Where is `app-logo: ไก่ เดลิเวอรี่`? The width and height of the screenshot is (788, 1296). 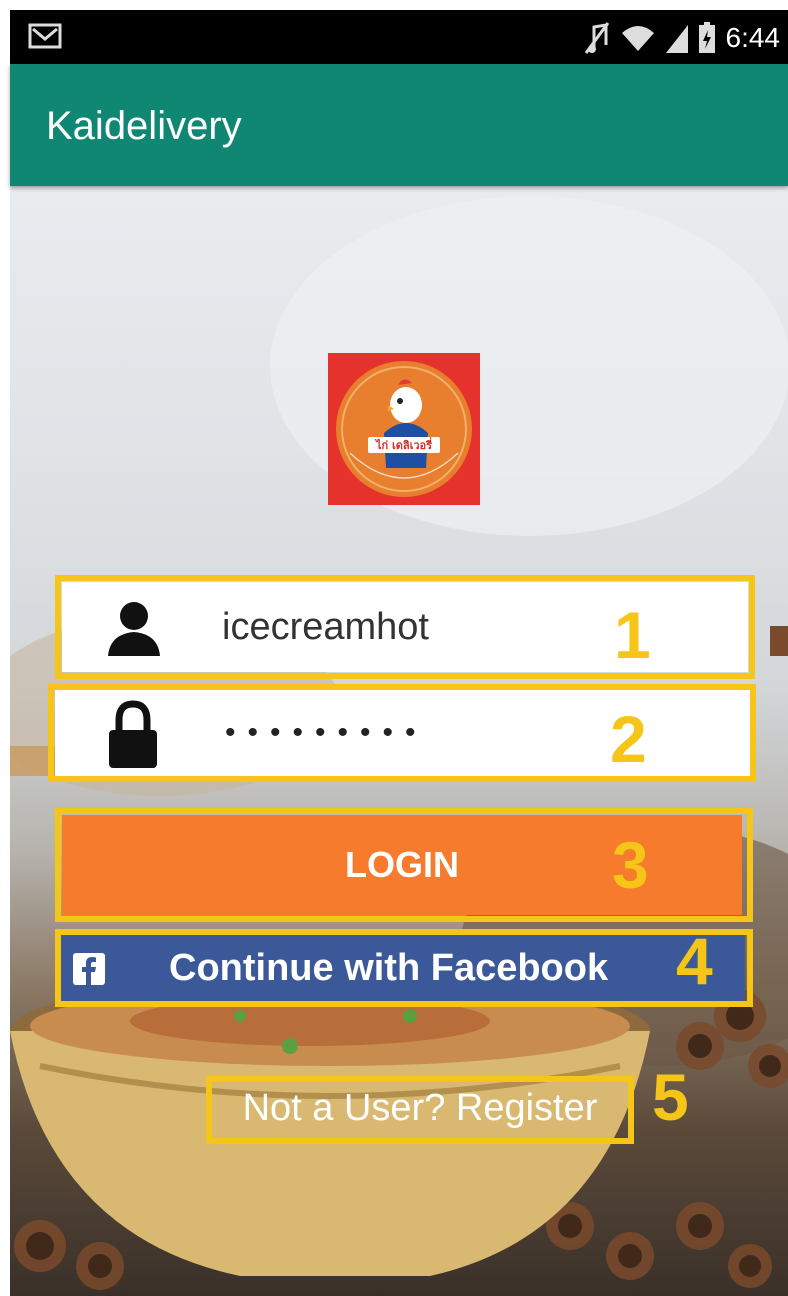
app-logo: ไก่ เดลิเวอรี่ is located at coordinates (404, 429).